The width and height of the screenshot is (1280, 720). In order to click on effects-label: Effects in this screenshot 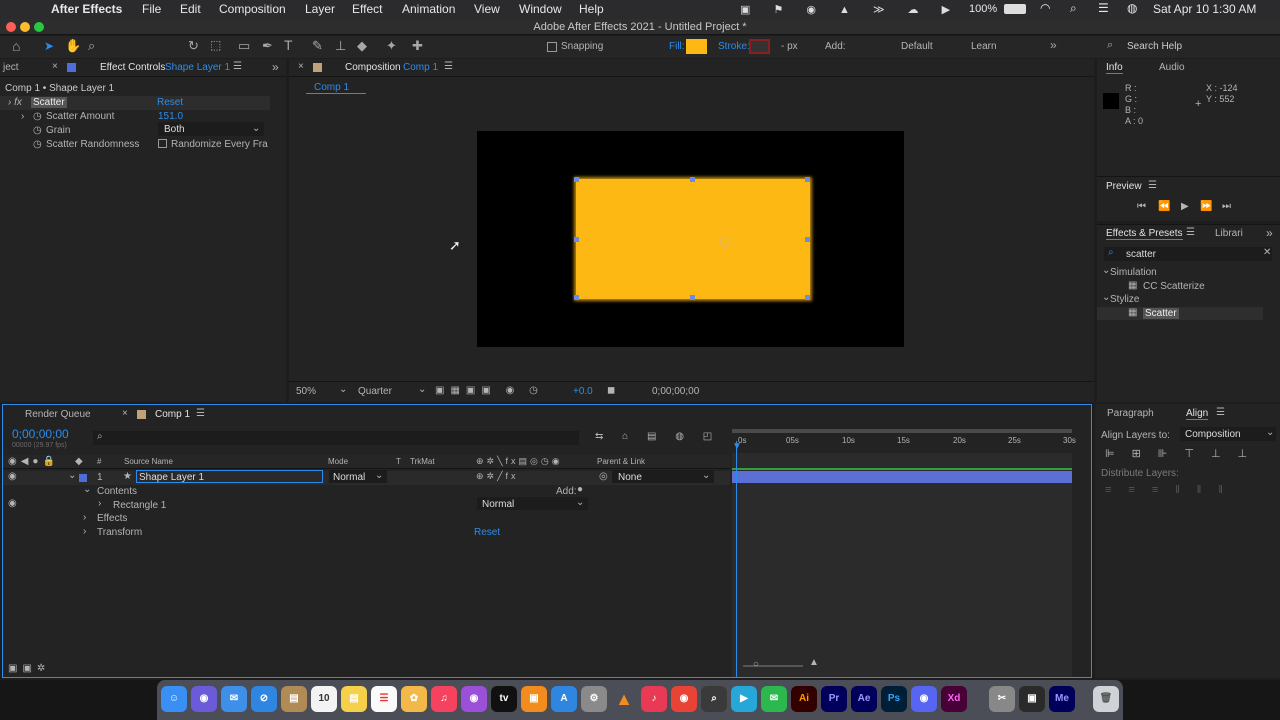, I will do `click(112, 518)`.